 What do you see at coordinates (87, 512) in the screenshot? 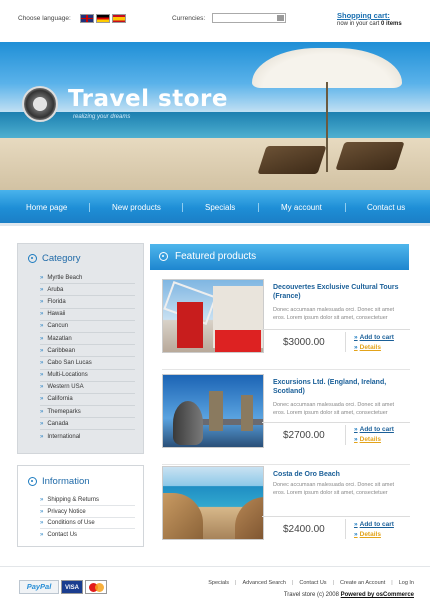
I see `information-item: » Privacy Notice` at bounding box center [87, 512].